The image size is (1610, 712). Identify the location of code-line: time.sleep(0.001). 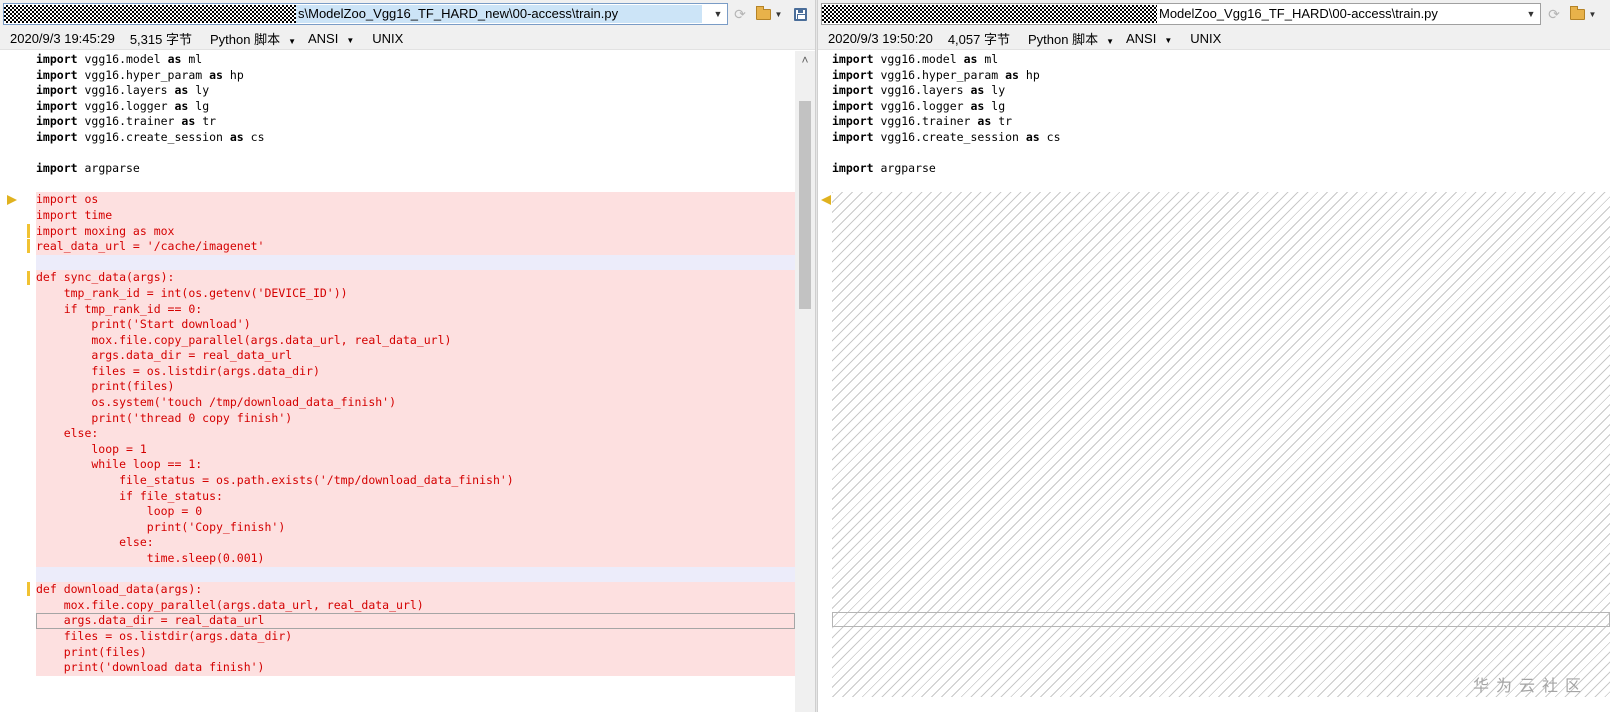
(415, 559).